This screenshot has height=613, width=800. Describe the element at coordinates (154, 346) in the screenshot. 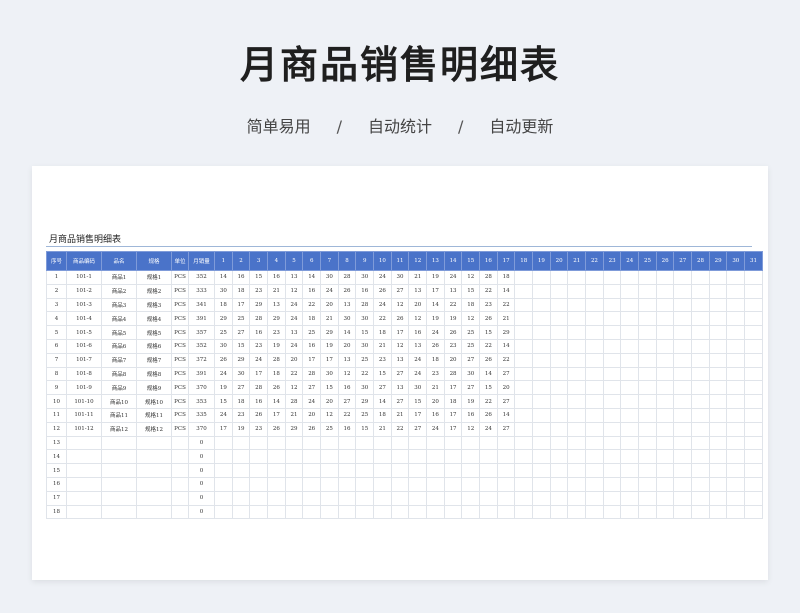

I see `table-cell: 规格6` at that location.